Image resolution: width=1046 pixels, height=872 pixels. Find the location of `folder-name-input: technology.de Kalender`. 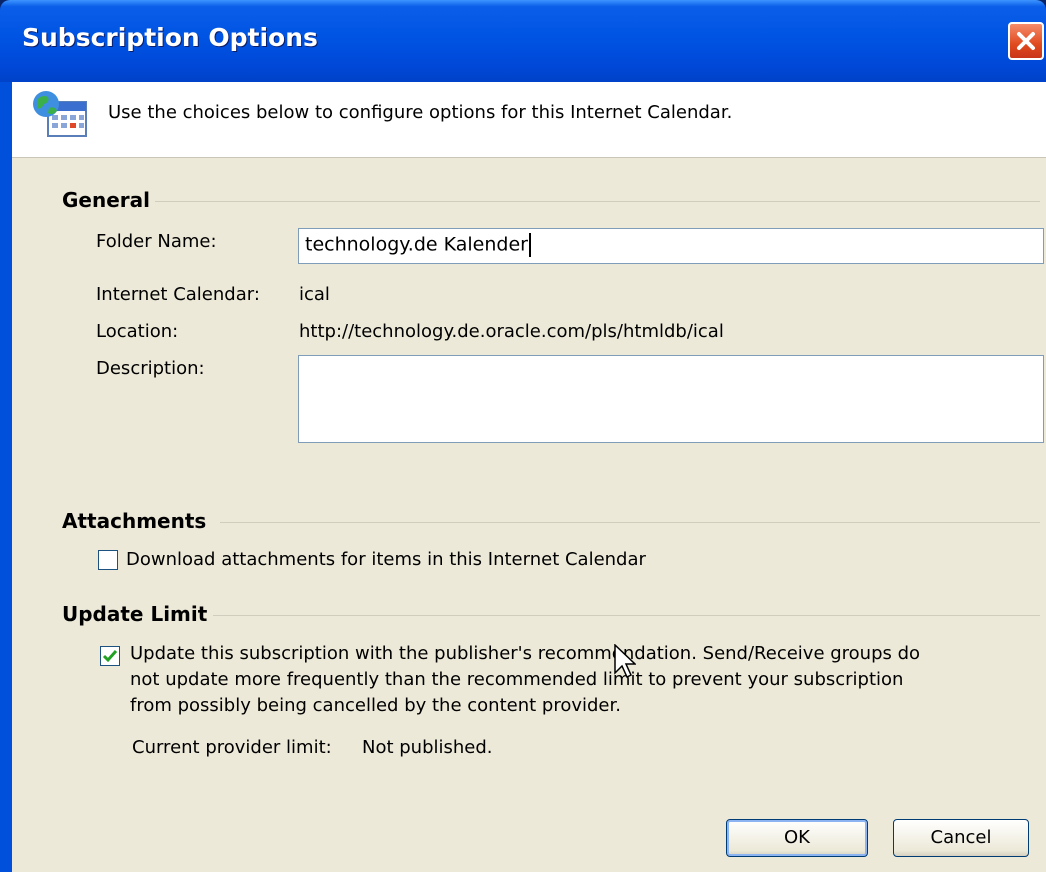

folder-name-input: technology.de Kalender is located at coordinates (671, 246).